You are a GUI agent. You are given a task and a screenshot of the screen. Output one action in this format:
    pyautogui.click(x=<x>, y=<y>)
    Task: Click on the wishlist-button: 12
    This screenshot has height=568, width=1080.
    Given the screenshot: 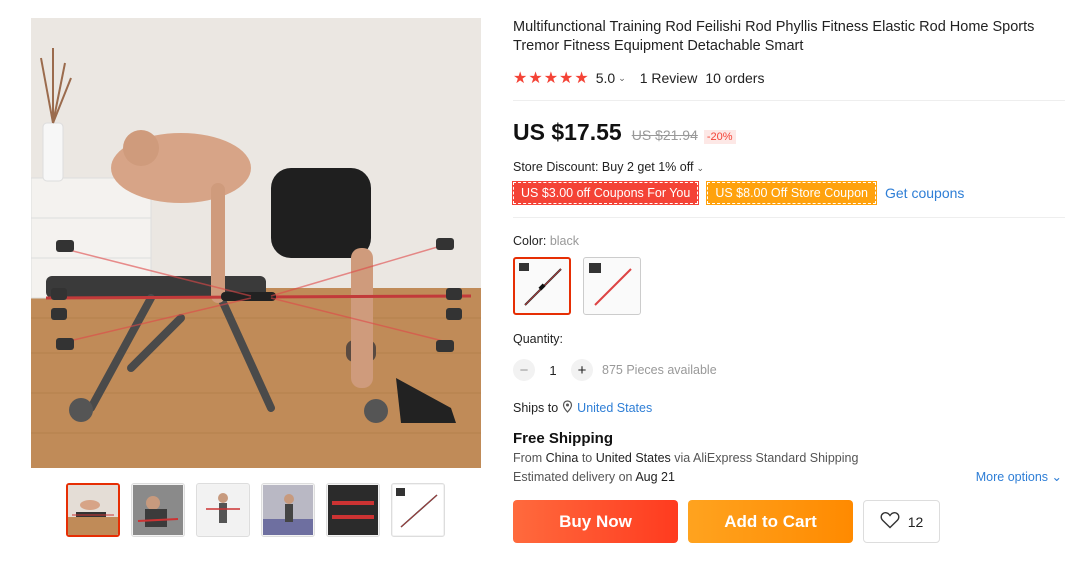 What is the action you would take?
    pyautogui.click(x=901, y=521)
    